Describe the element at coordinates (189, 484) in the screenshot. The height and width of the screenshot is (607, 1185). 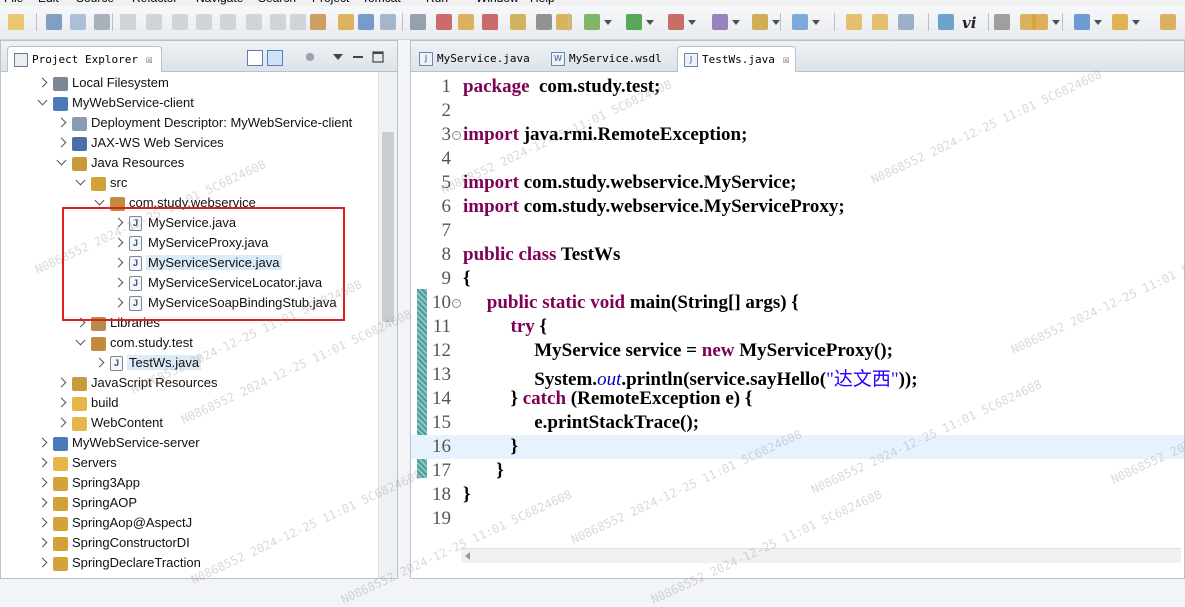
I see `tree-item: Spring3App` at that location.